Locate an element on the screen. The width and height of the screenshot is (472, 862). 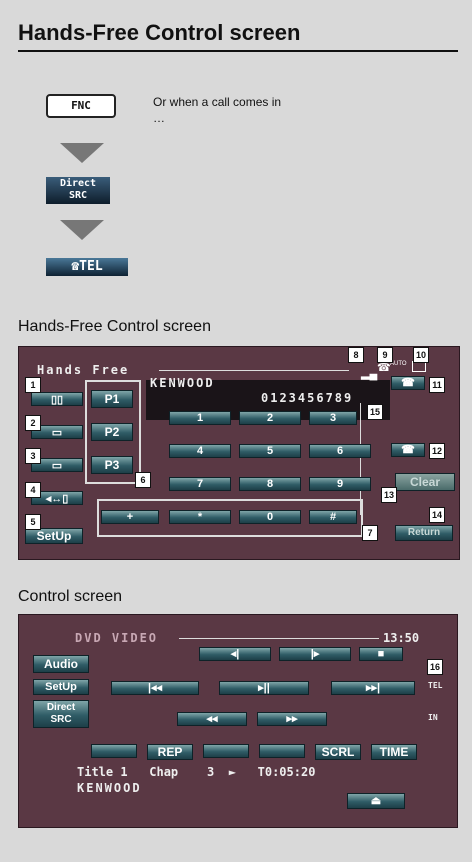
rewind-icon: ◂◂ is located at coordinates (212, 719).